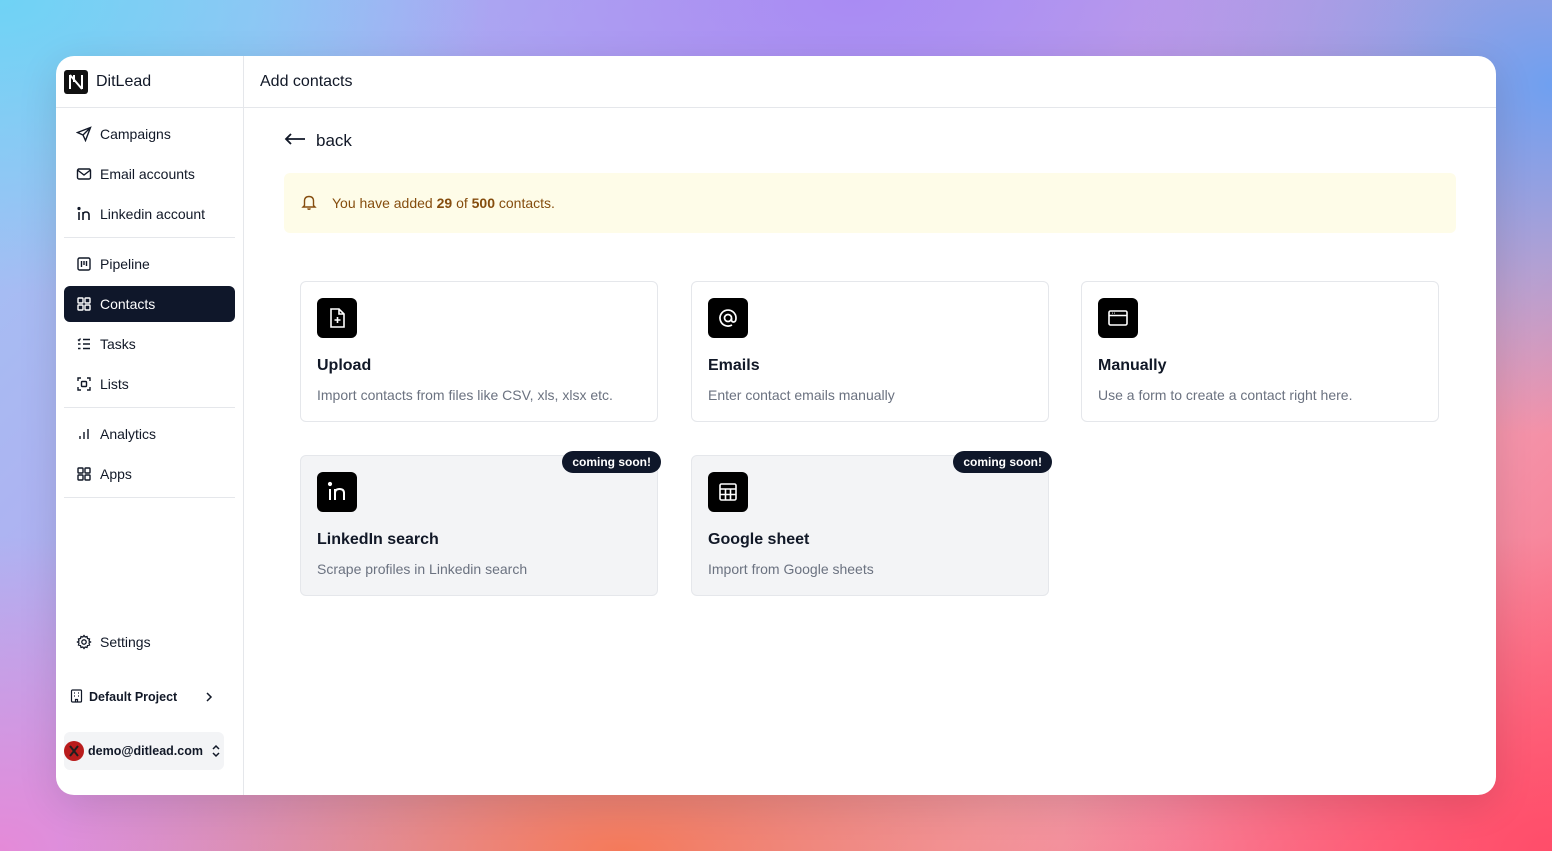 This screenshot has height=851, width=1552. Describe the element at coordinates (84, 174) in the screenshot. I see `mail-icon` at that location.